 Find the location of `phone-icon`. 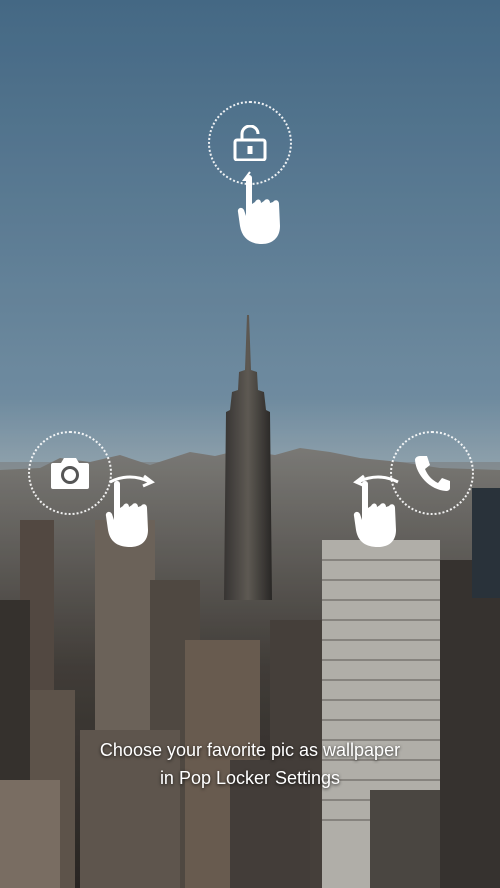

phone-icon is located at coordinates (432, 473).